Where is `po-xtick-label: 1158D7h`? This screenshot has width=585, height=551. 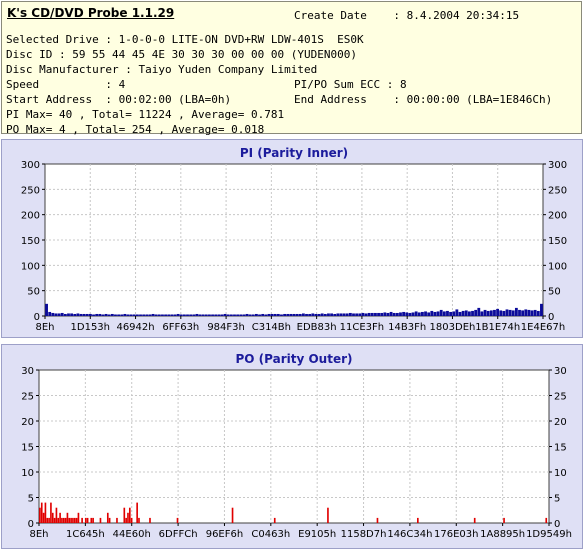 po-xtick-label: 1158D7h is located at coordinates (364, 534).